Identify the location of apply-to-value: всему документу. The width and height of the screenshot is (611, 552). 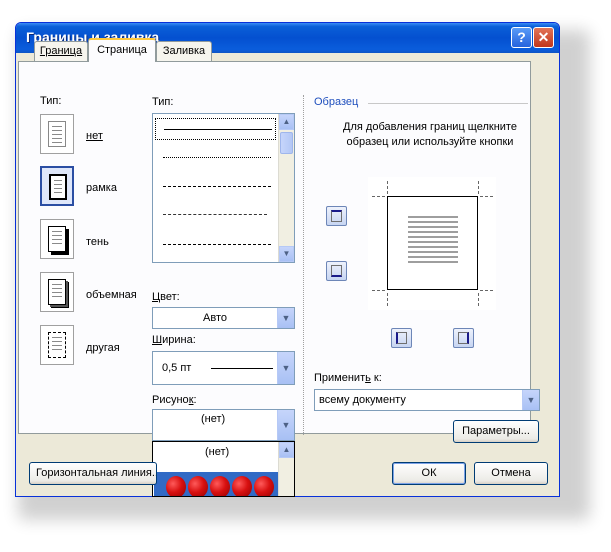
(362, 400).